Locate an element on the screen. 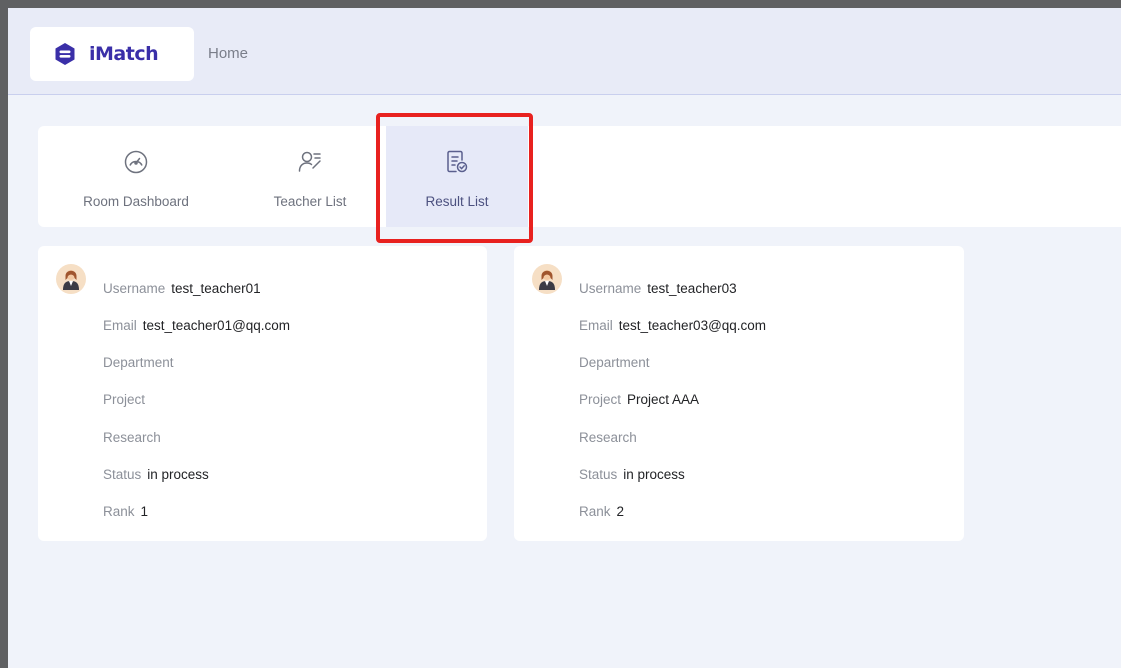 This screenshot has height=668, width=1121. email-row: Email test_teacher03@qq.com is located at coordinates (673, 325).